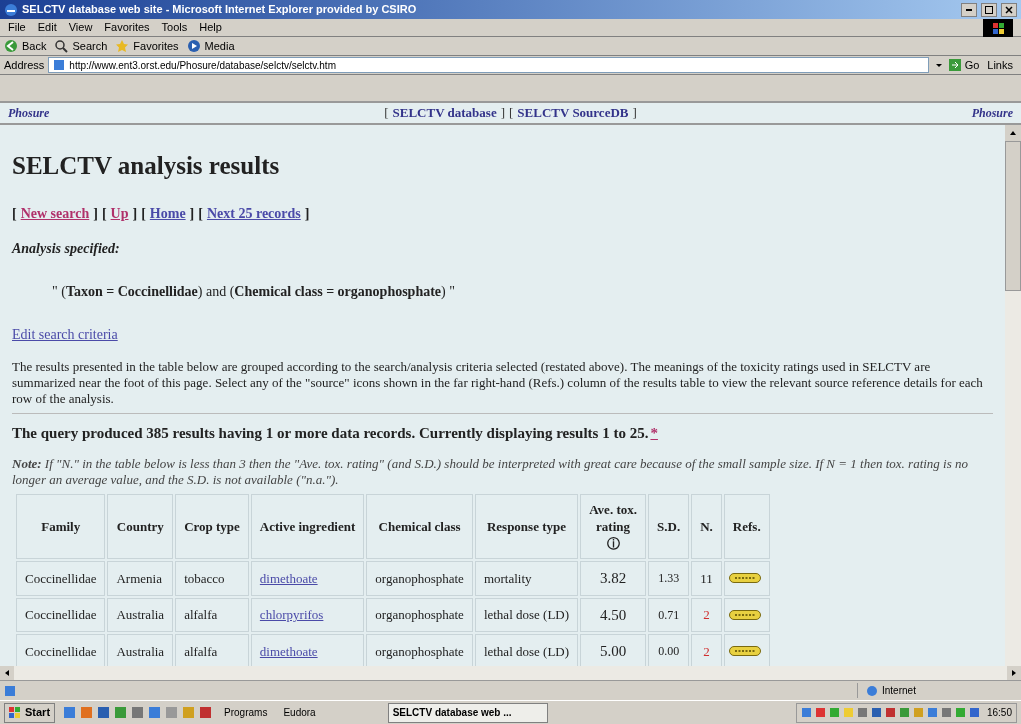 This screenshot has height=724, width=1021. I want to click on go-button: Go, so click(964, 65).